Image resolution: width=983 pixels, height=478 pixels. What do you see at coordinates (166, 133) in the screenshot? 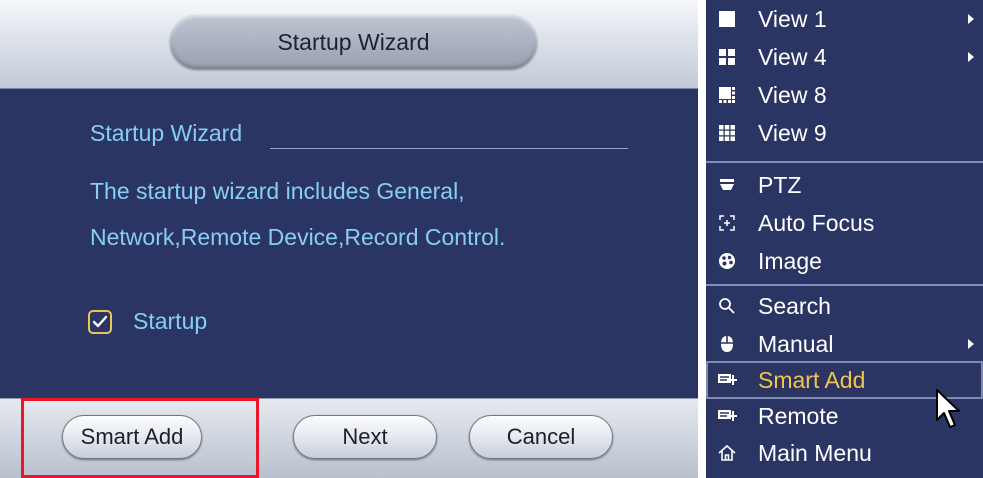
I see `section-title: Startup Wizard` at bounding box center [166, 133].